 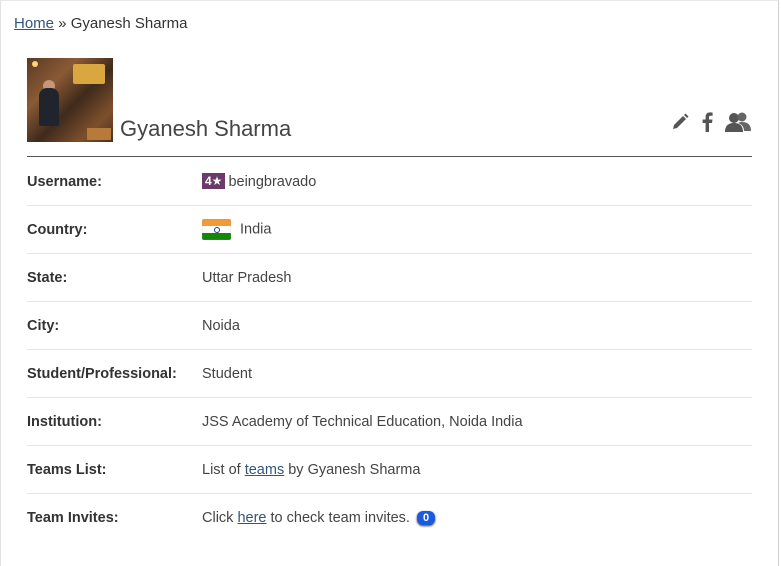 I want to click on invites-here-link: here, so click(x=251, y=518).